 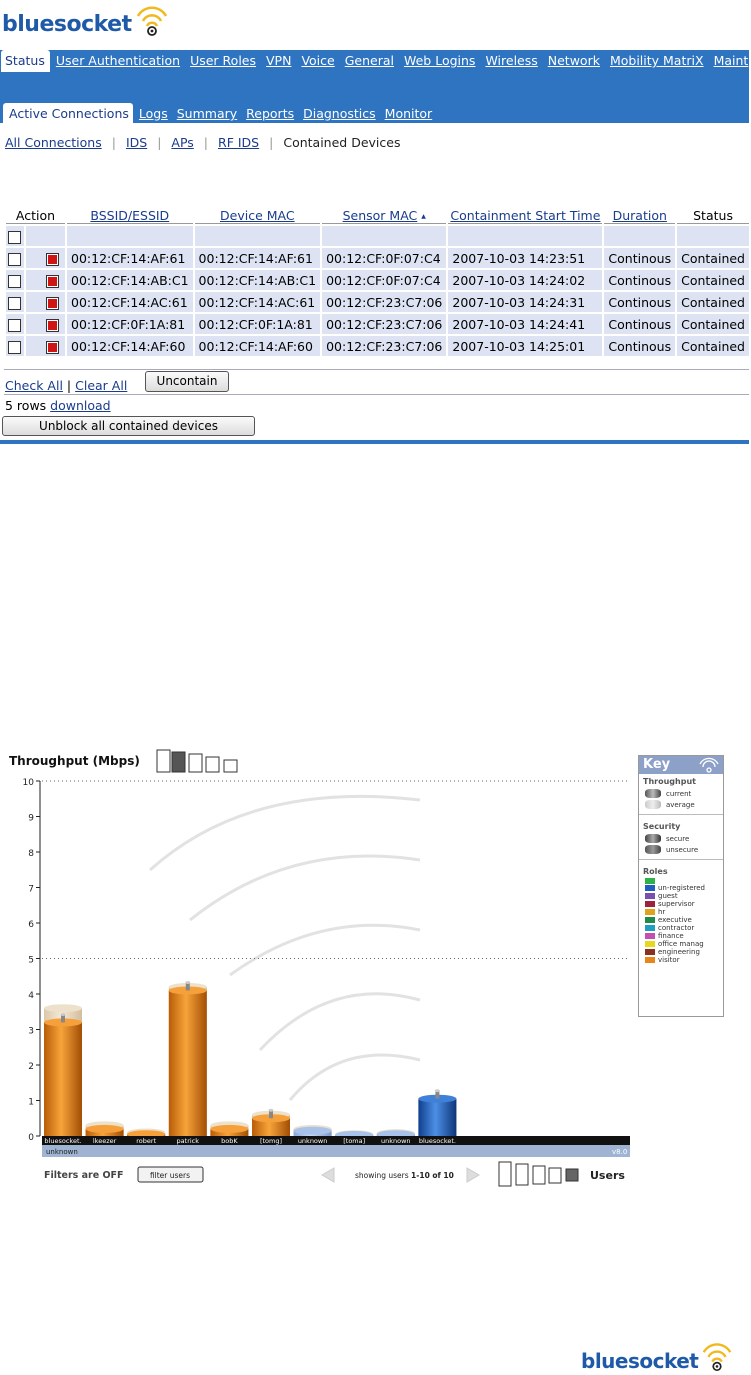 I want to click on tab-voice: Voice, so click(x=316, y=61).